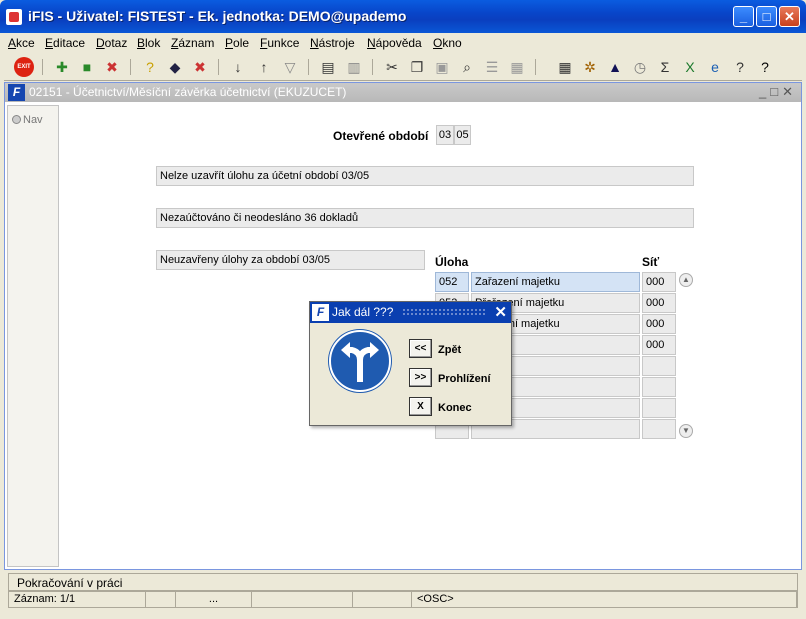  Describe the element at coordinates (766, 16) in the screenshot. I see `maximize-button: □` at that location.